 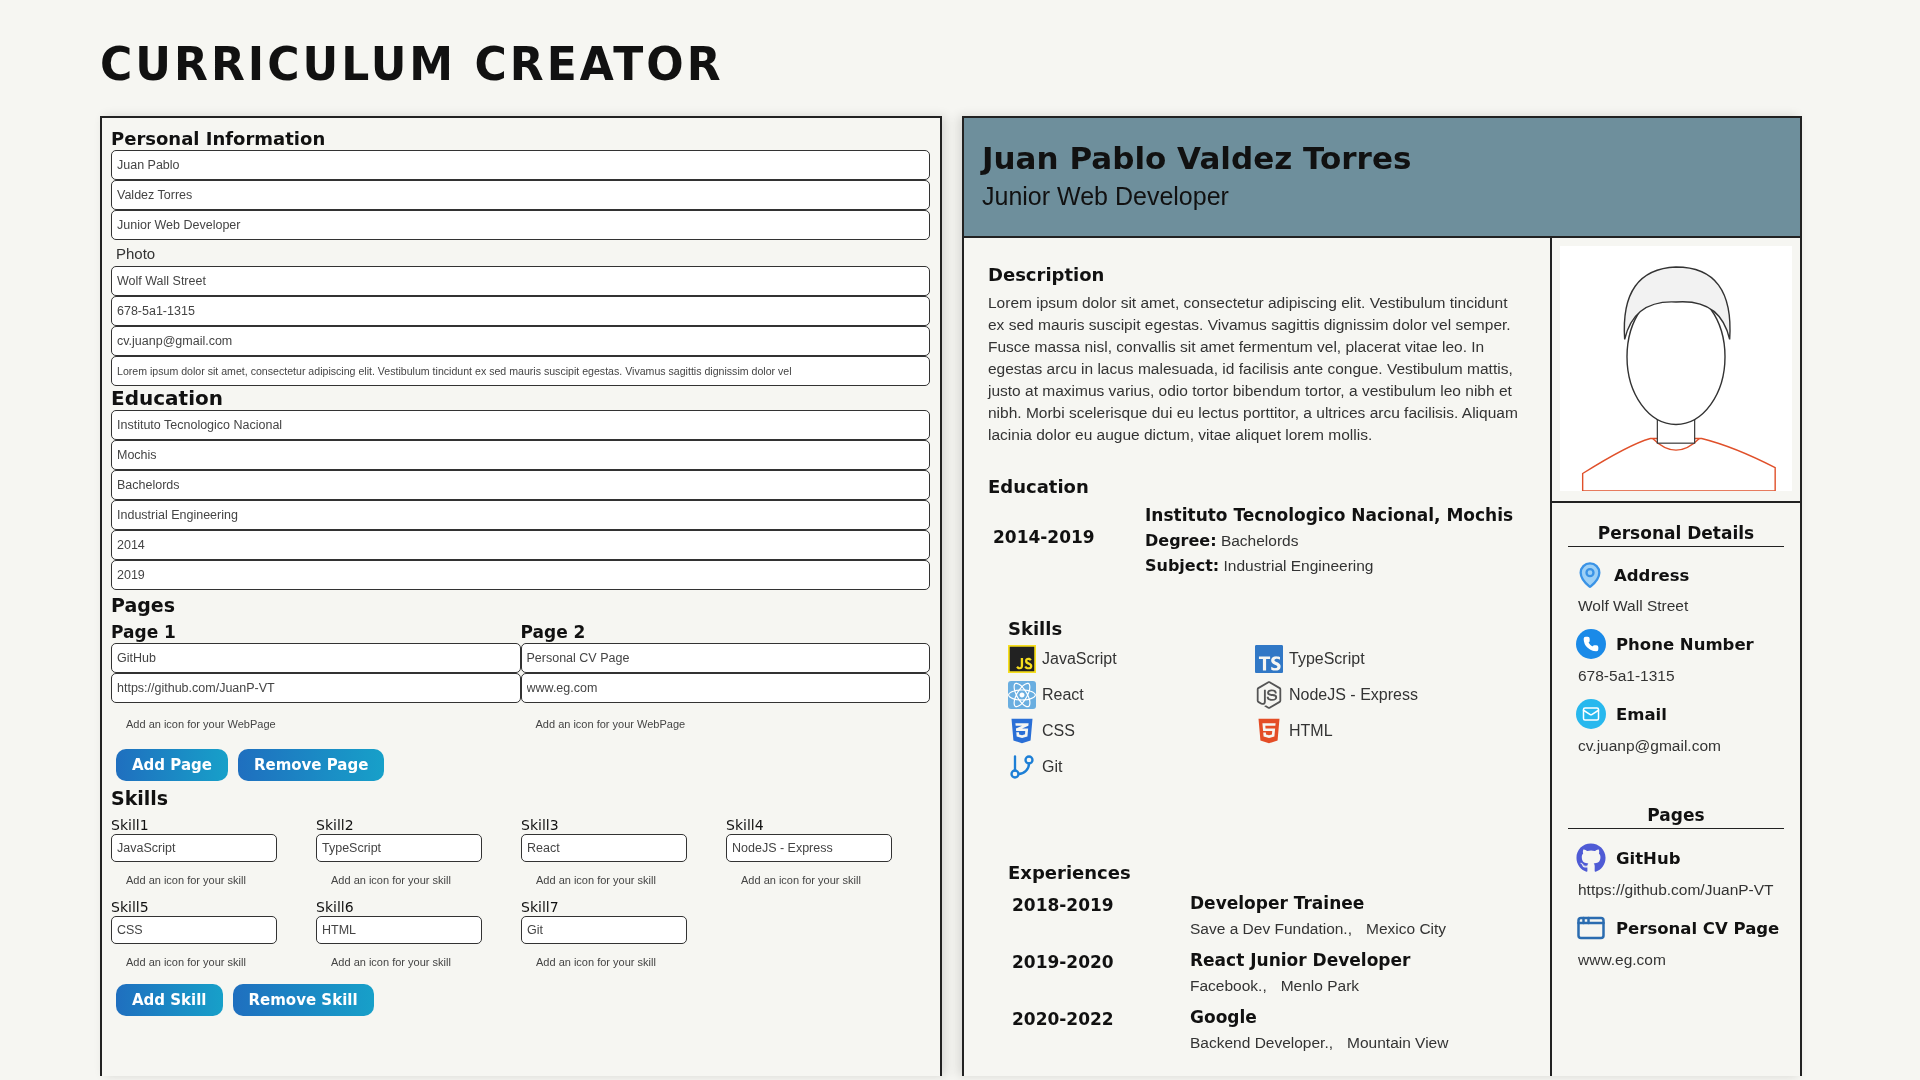 What do you see at coordinates (130, 824) in the screenshot?
I see `skill-label: Skill1` at bounding box center [130, 824].